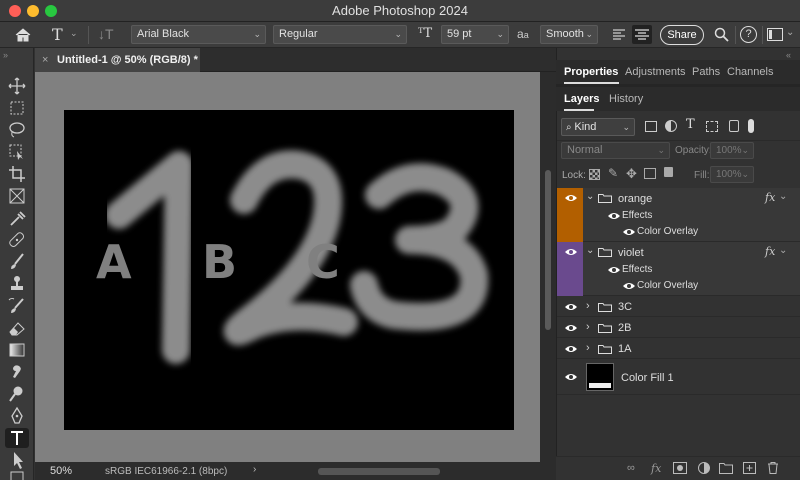 Image resolution: width=800 pixels, height=480 pixels. What do you see at coordinates (17, 350) in the screenshot?
I see `gradient-tool-icon` at bounding box center [17, 350].